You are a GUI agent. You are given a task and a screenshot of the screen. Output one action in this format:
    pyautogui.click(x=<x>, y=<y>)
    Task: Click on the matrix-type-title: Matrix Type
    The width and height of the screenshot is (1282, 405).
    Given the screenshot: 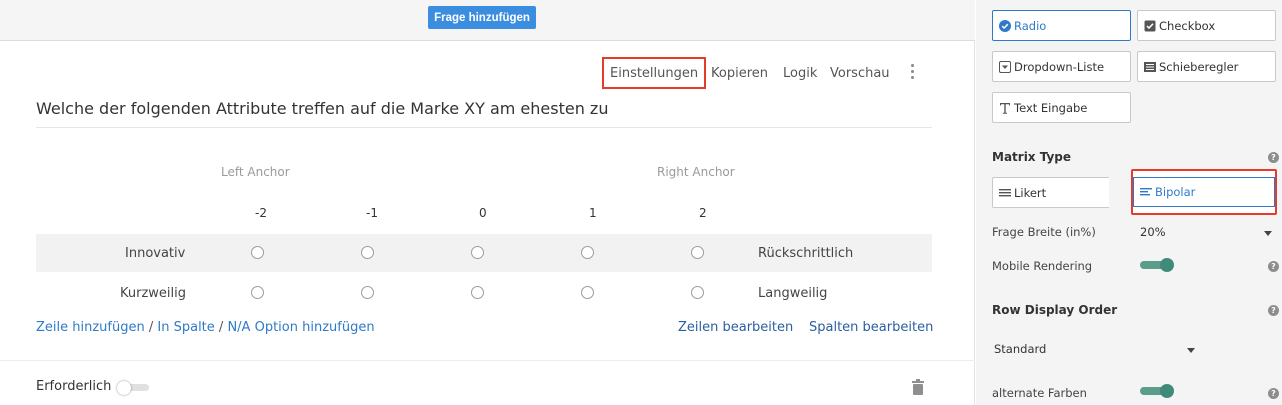 What is the action you would take?
    pyautogui.click(x=1032, y=157)
    